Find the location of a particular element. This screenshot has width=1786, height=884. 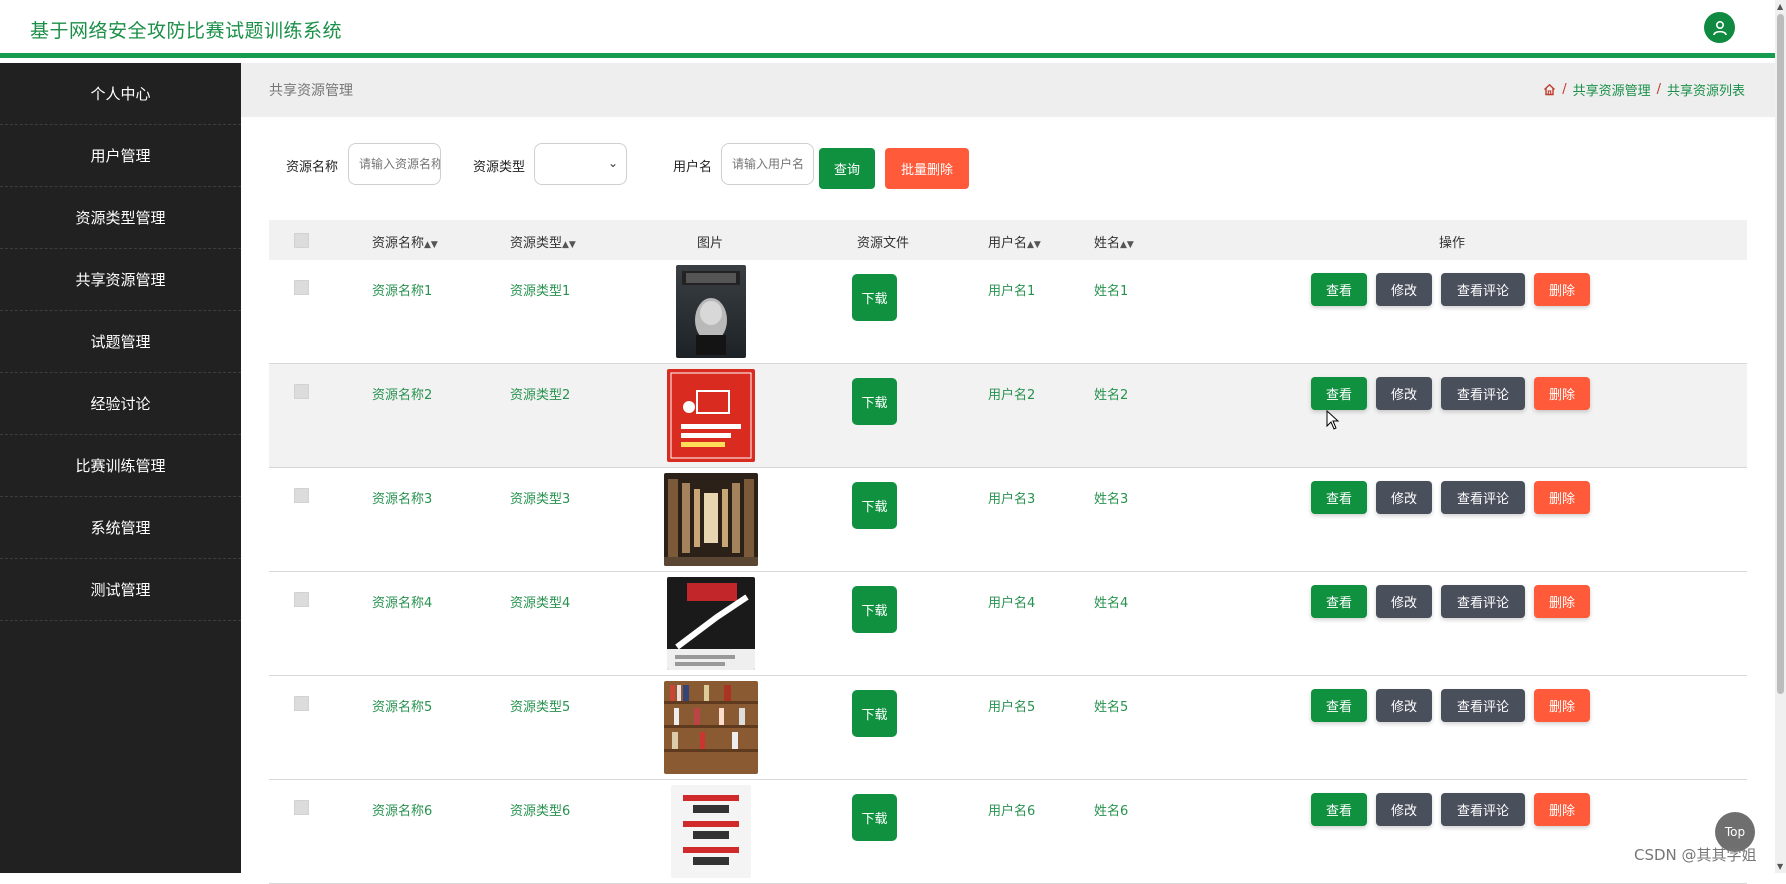

username-cell: 用户名1 is located at coordinates (1012, 291).